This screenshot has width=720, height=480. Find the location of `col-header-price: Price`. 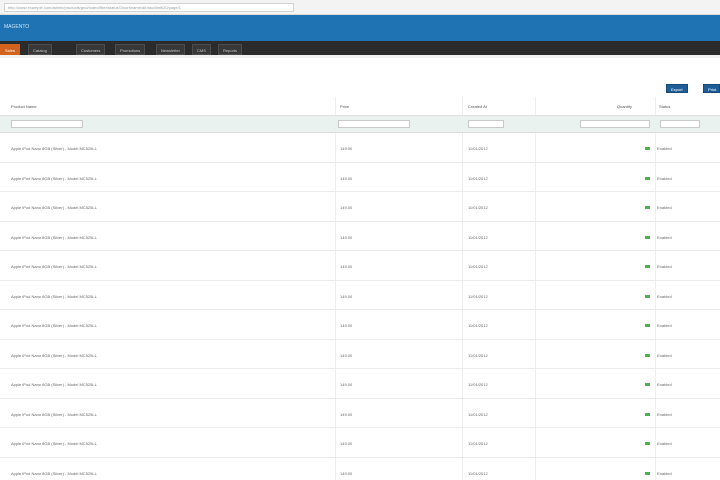

col-header-price: Price is located at coordinates (344, 106).